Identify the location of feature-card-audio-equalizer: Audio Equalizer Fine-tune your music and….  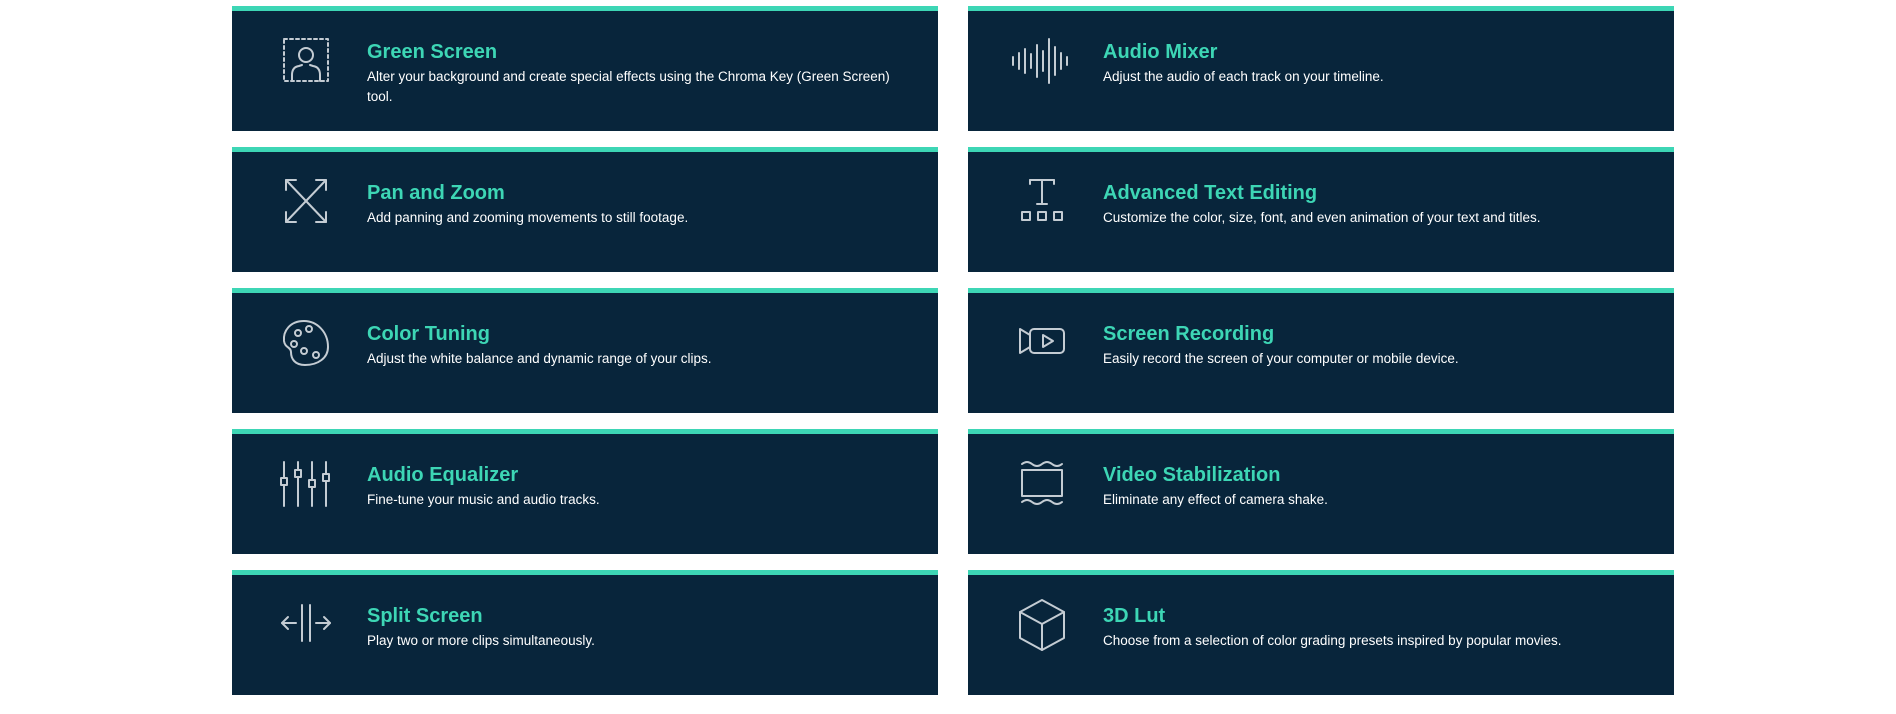
(585, 491).